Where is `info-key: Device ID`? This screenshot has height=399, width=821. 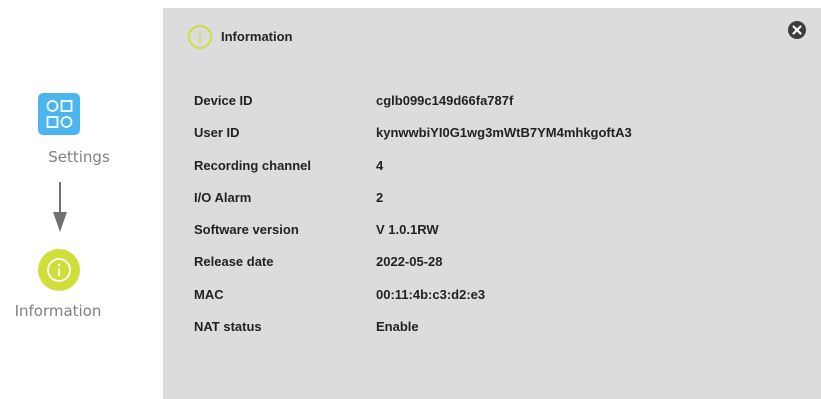 info-key: Device ID is located at coordinates (223, 100).